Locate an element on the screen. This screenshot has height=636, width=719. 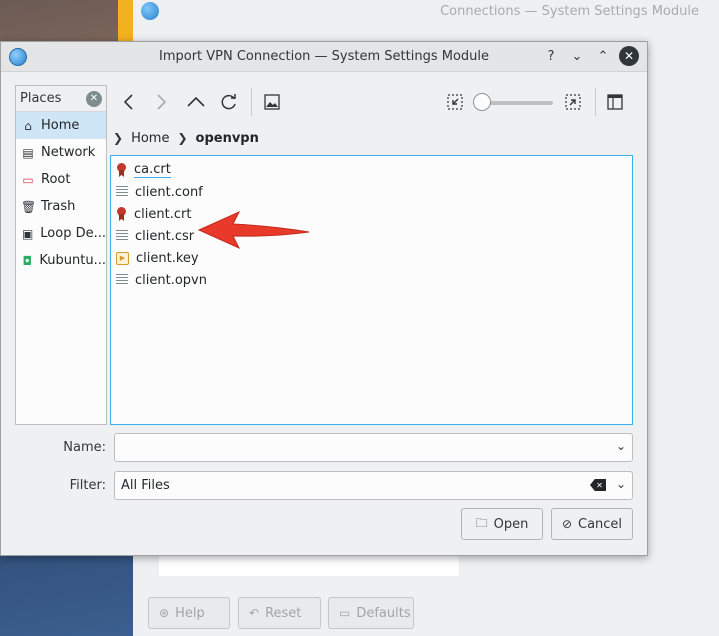
clear-text-icon: ✕ is located at coordinates (598, 485).